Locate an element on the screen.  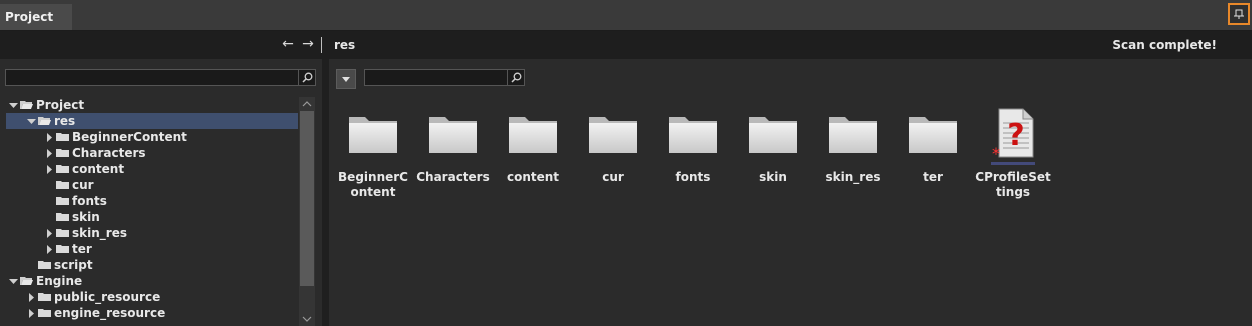
tree-scrollbar is located at coordinates (307, 211).